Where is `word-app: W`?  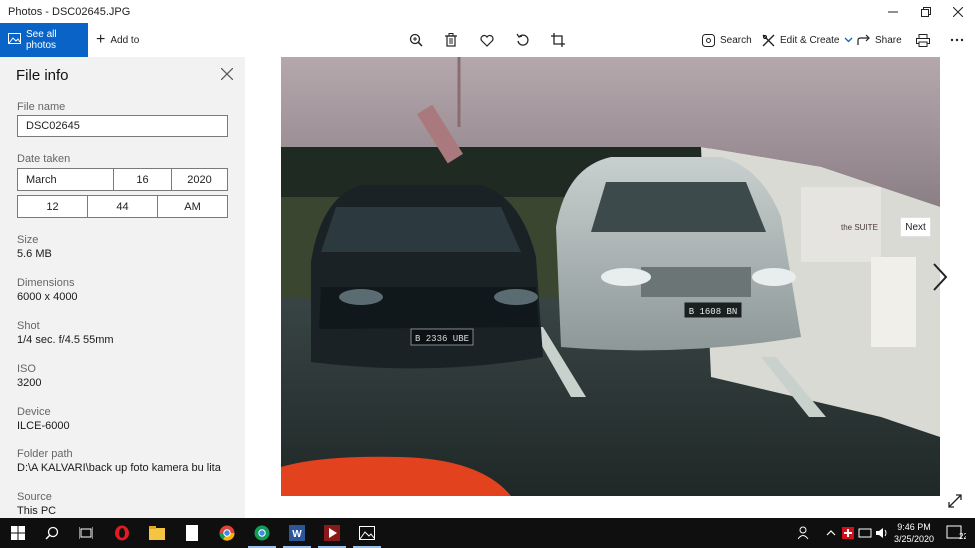
word-app: W is located at coordinates (297, 535).